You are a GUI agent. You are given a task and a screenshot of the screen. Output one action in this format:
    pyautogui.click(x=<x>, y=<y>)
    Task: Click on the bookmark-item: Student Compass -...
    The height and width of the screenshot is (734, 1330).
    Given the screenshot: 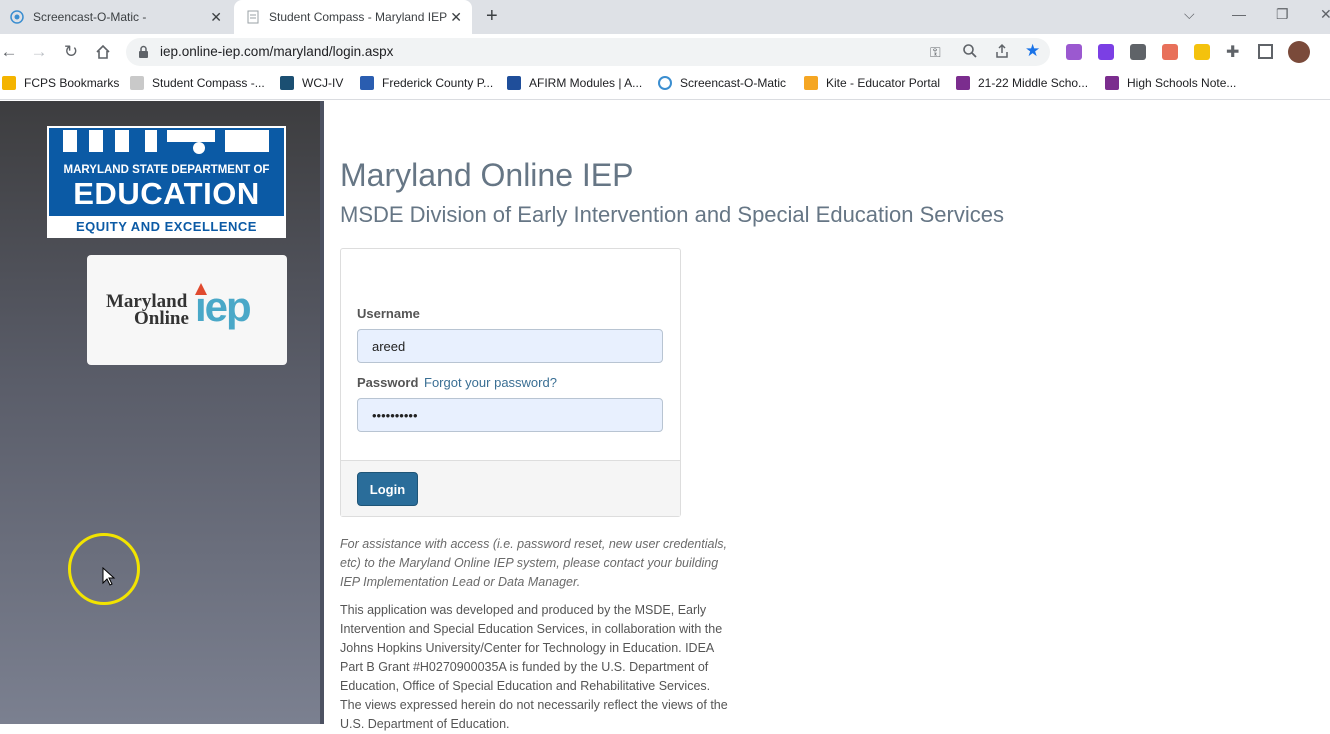 What is the action you would take?
    pyautogui.click(x=197, y=83)
    